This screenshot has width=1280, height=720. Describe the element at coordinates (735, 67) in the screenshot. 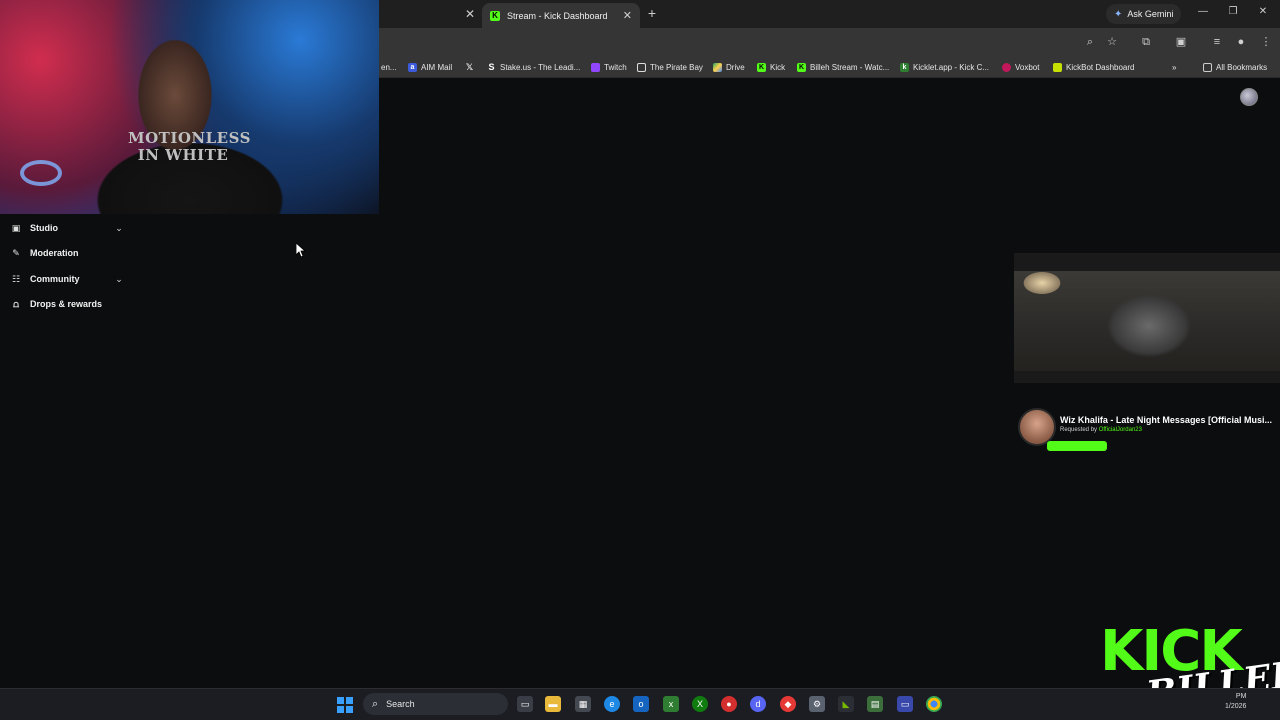

I see `bookmark-label: Drive` at that location.